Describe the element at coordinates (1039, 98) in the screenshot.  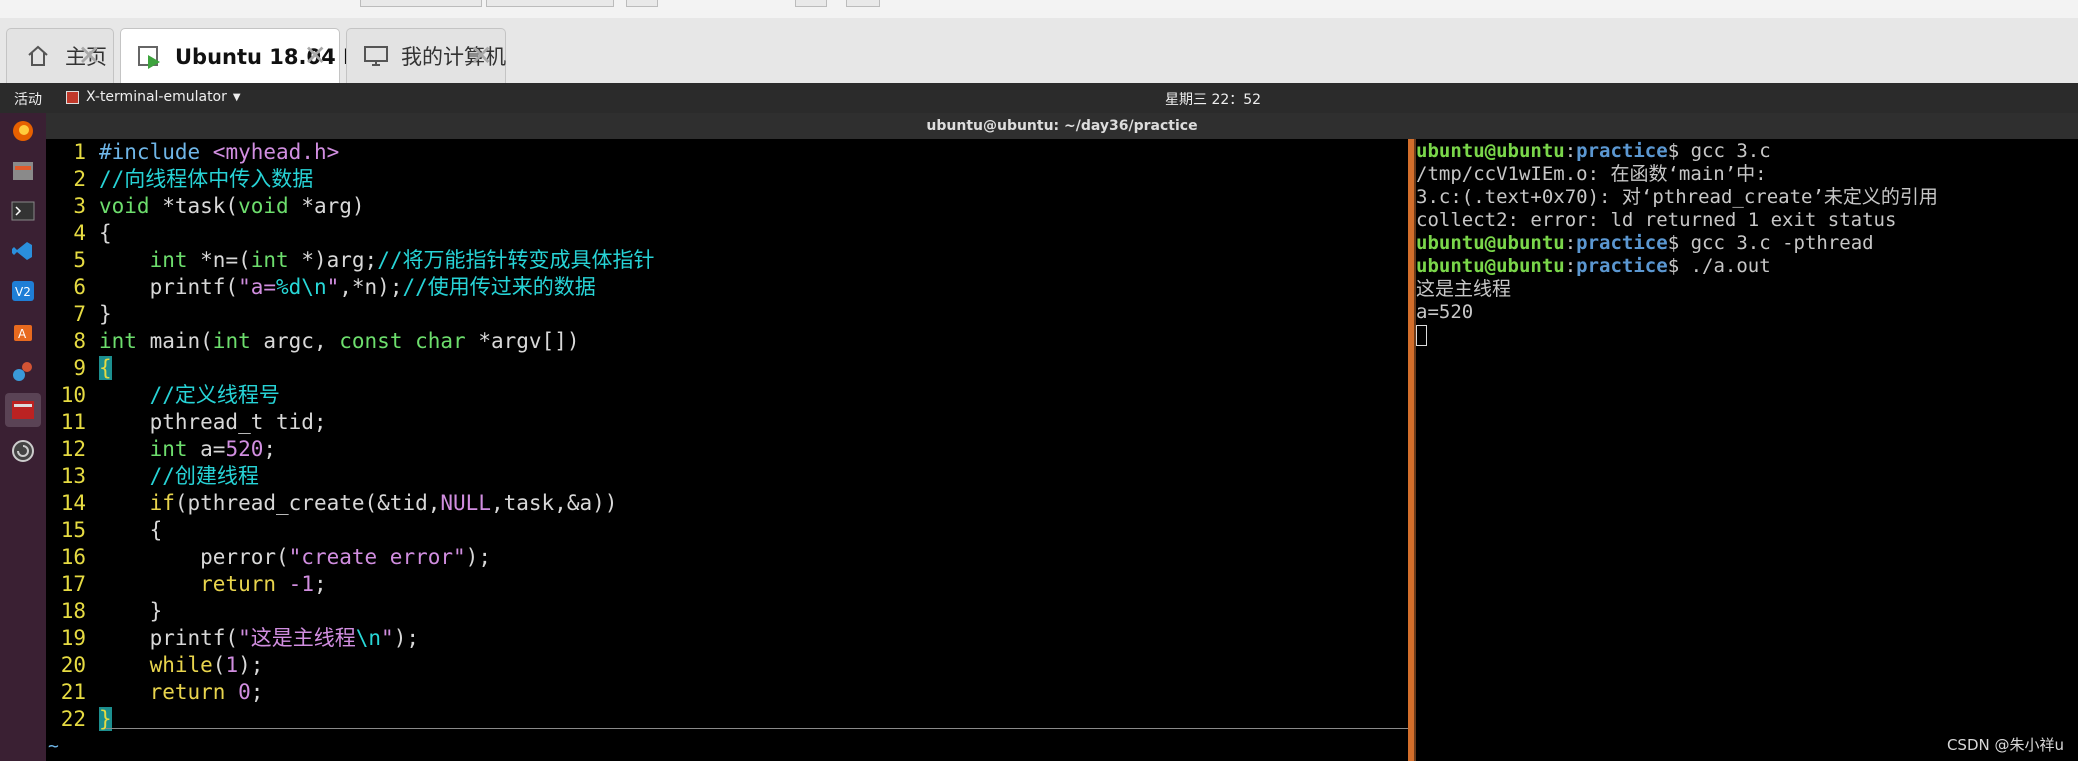
I see `gnome-top-bar: 活动 X-terminal-emulator ▼ 星期三 22：52` at that location.